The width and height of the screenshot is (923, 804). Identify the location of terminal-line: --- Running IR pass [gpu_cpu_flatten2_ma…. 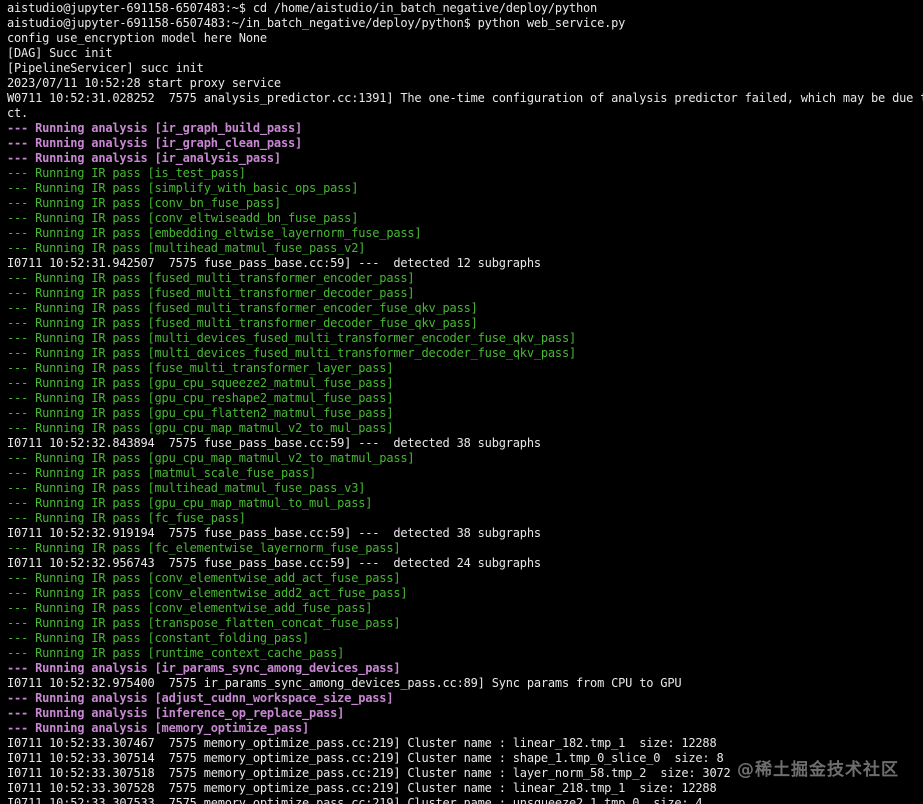
(200, 413).